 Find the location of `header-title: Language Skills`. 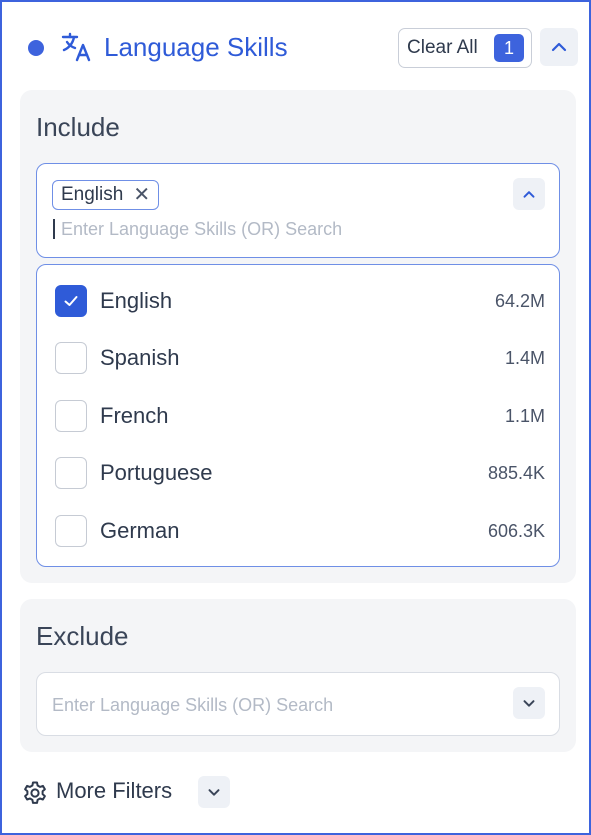

header-title: Language Skills is located at coordinates (196, 47).